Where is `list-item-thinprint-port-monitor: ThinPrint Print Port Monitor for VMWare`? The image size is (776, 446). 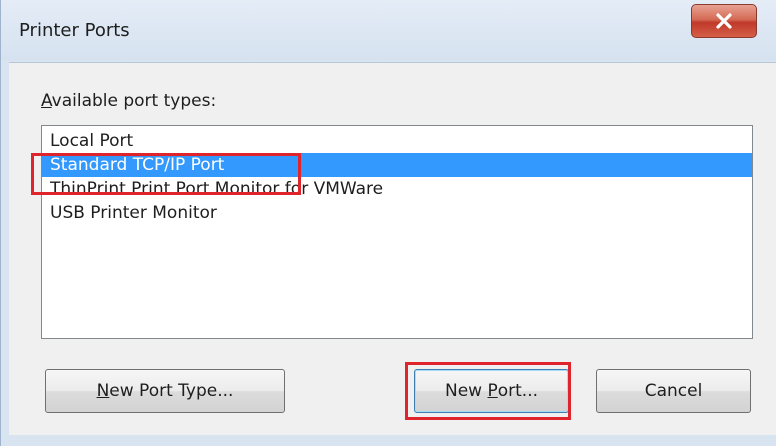
list-item-thinprint-port-monitor: ThinPrint Print Port Monitor for VMWare is located at coordinates (397, 189).